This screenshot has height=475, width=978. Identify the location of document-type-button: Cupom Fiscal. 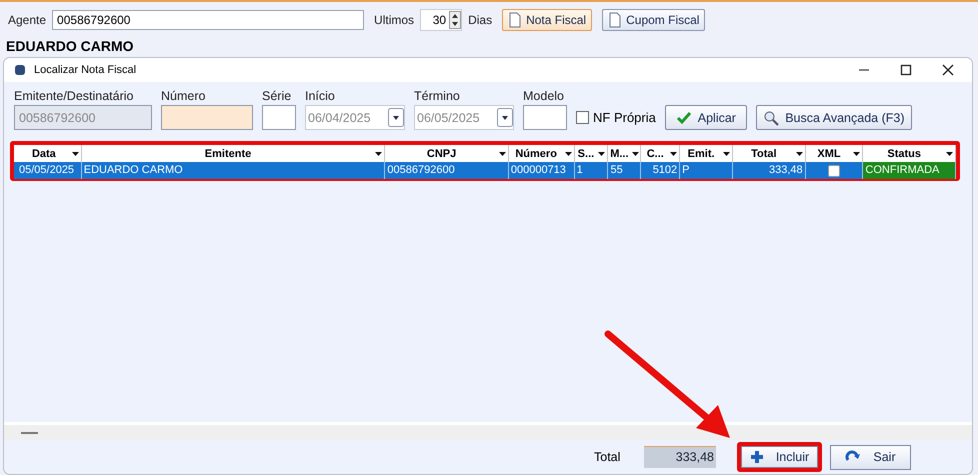
(654, 20).